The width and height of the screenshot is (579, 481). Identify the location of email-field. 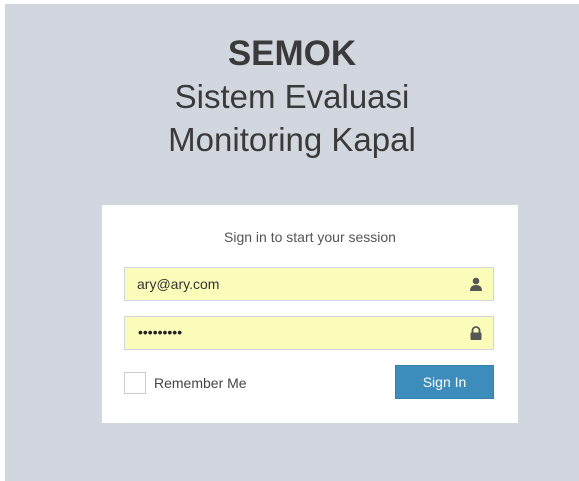
(309, 284).